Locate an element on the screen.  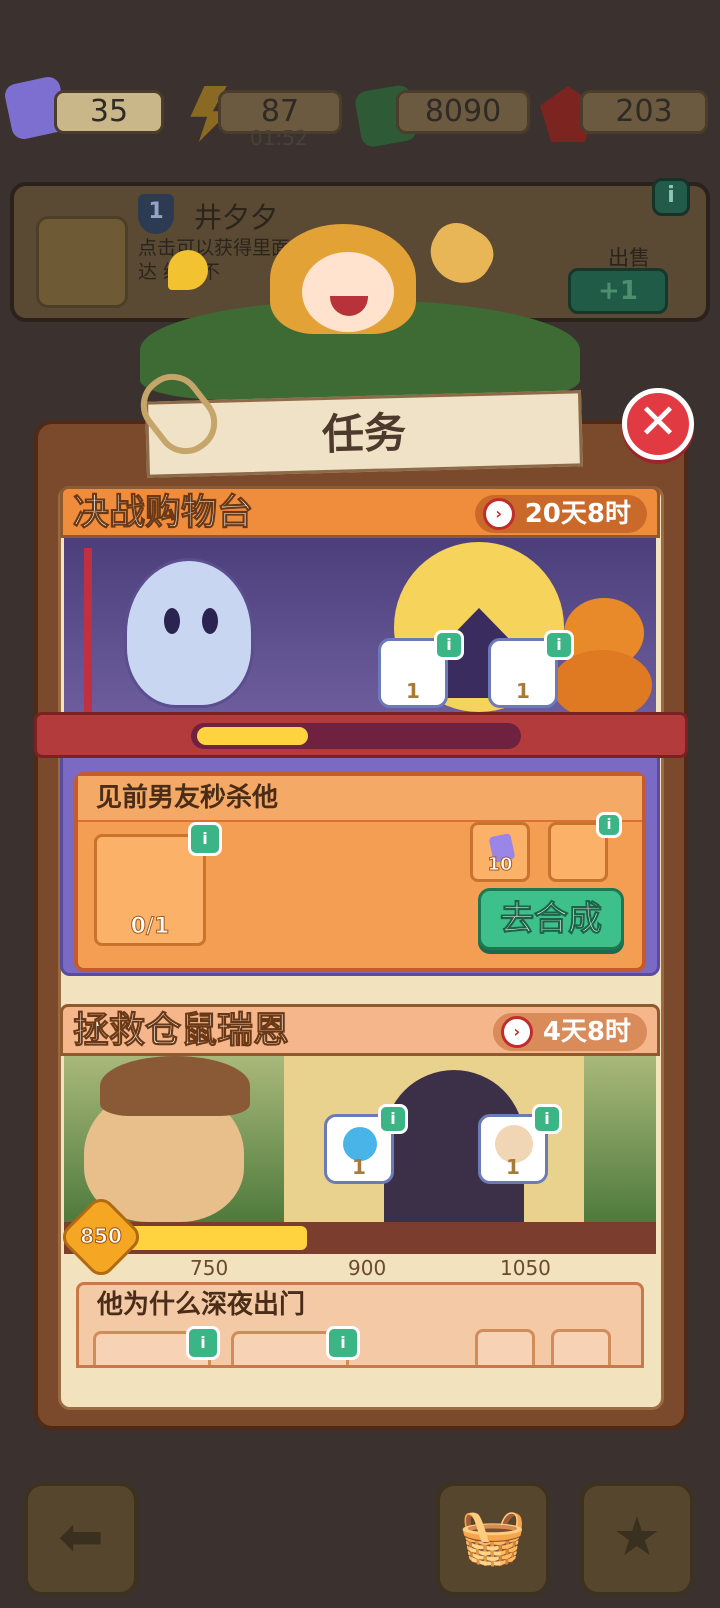
quest-timer: › 4天8时 is located at coordinates (569, 1032).